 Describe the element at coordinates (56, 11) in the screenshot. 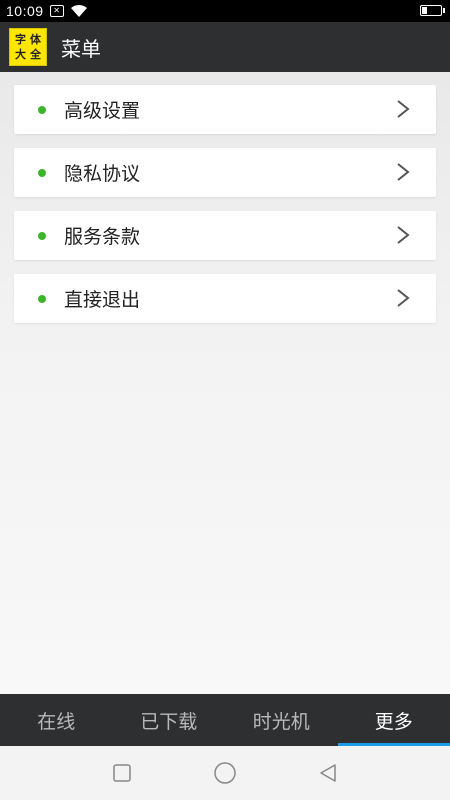

I see `notification-icon: ✕` at that location.